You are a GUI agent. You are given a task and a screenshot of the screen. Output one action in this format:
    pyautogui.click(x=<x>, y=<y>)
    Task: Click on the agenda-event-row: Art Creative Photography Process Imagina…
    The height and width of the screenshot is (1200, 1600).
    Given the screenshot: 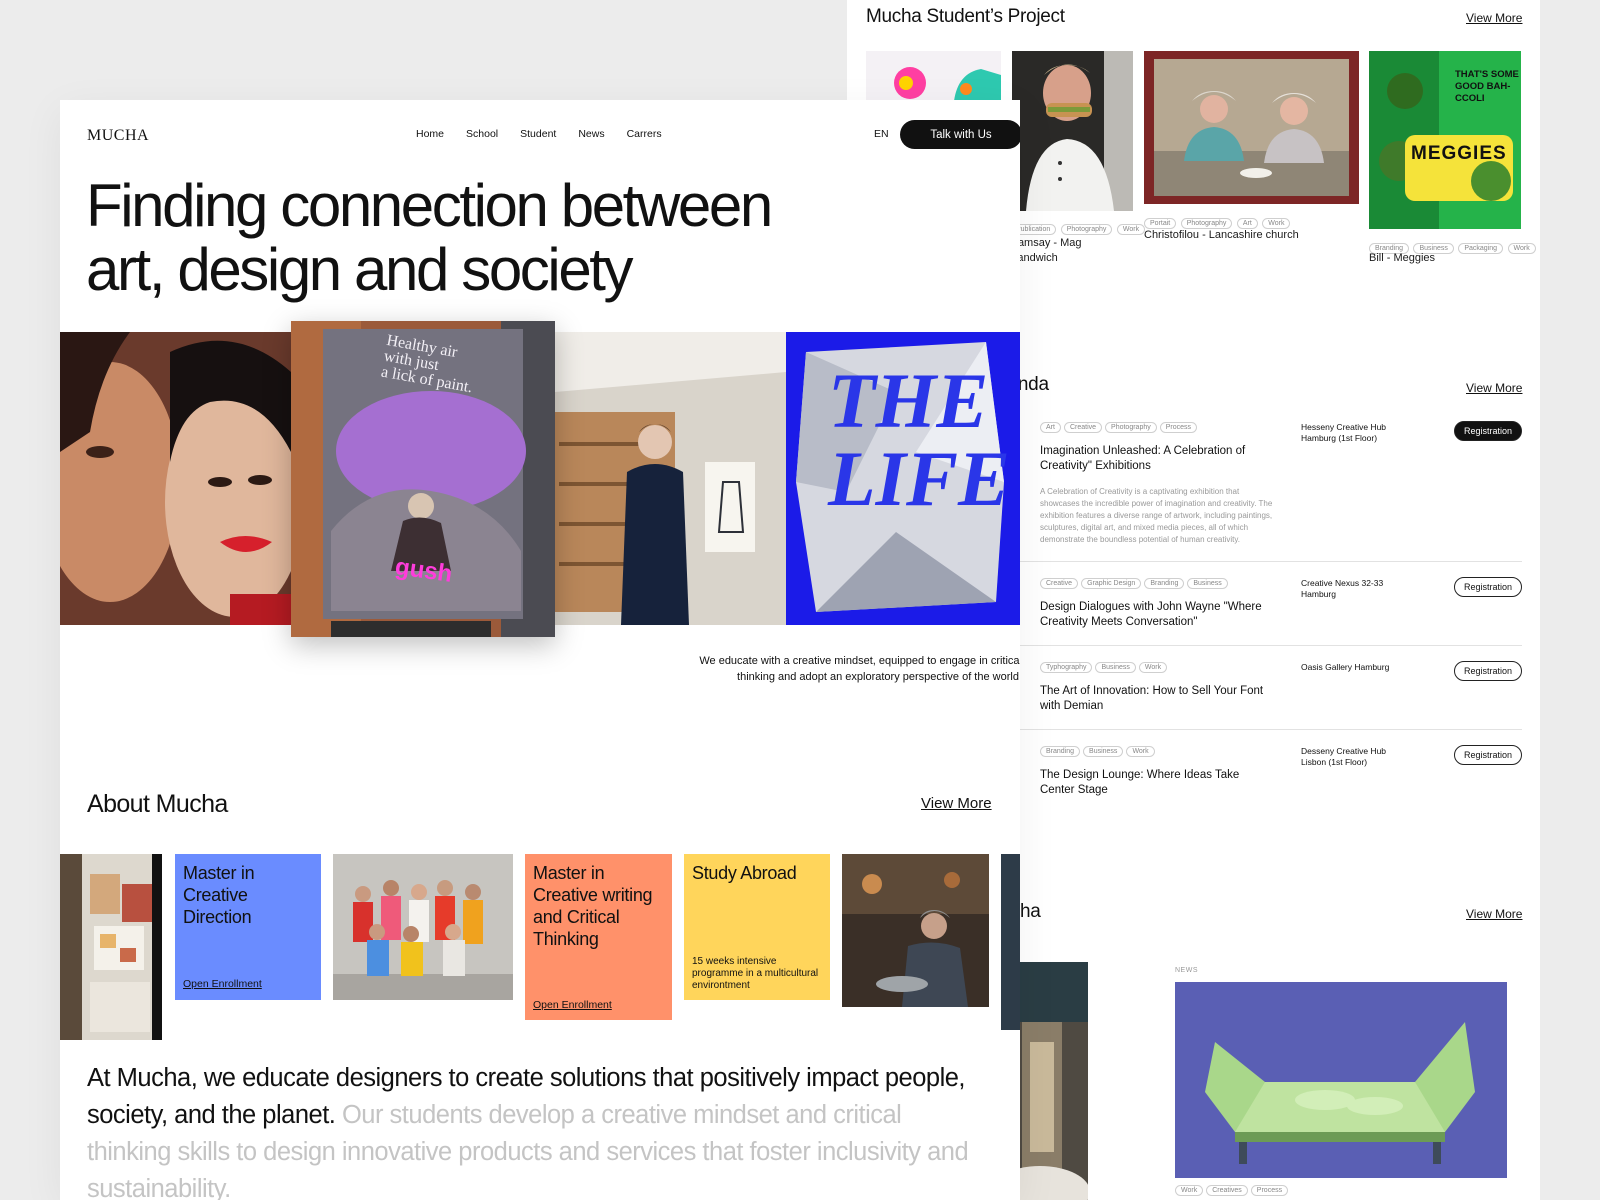 What is the action you would take?
    pyautogui.click(x=1266, y=490)
    